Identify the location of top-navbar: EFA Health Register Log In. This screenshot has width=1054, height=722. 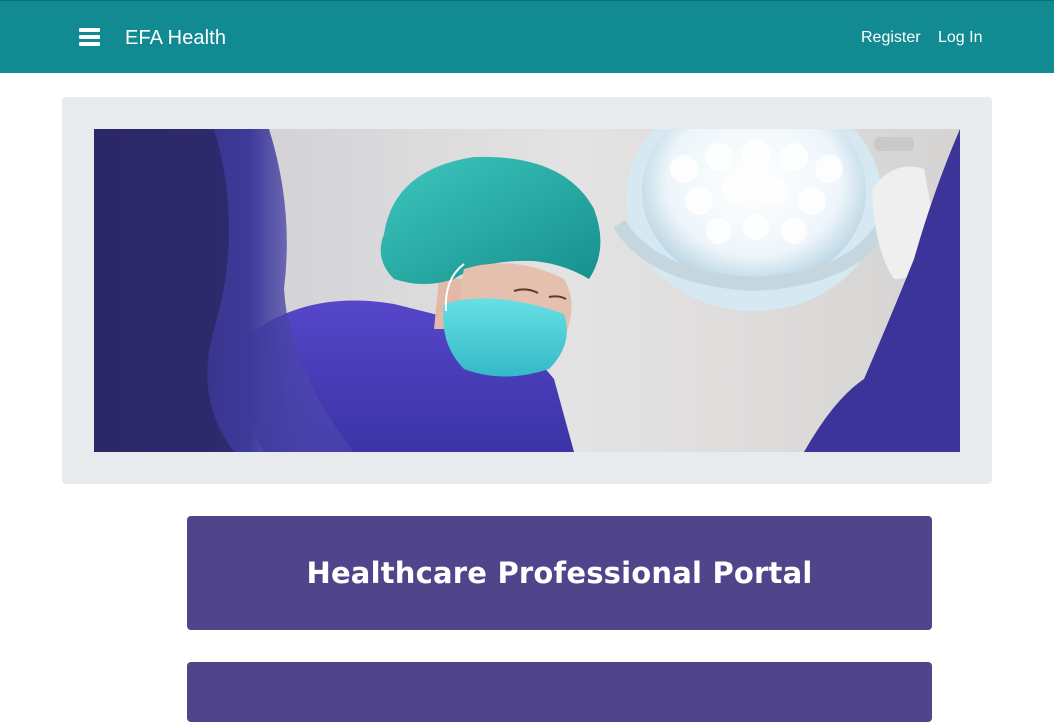
(527, 36).